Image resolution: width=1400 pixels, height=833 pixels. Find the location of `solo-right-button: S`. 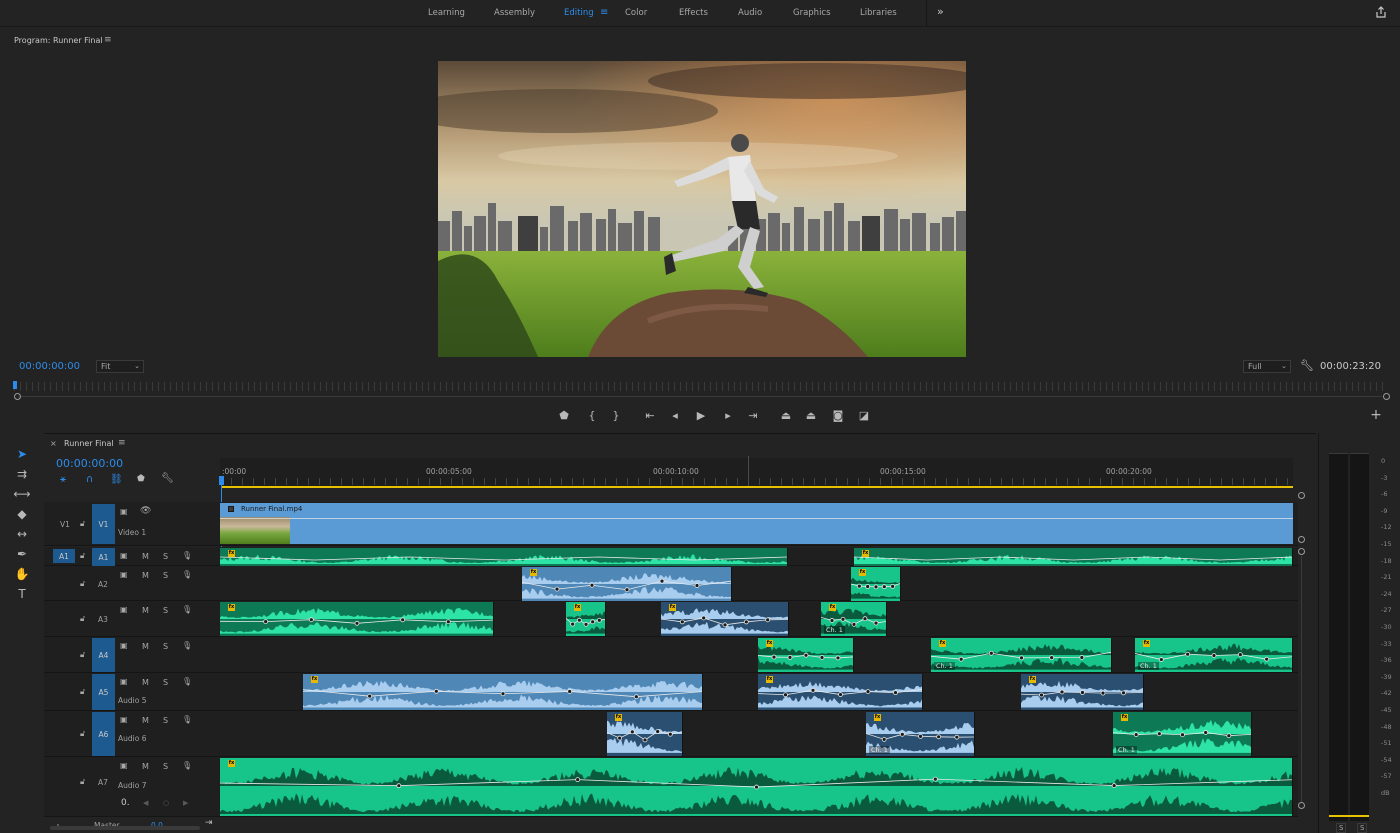

solo-right-button: S is located at coordinates (1362, 828).